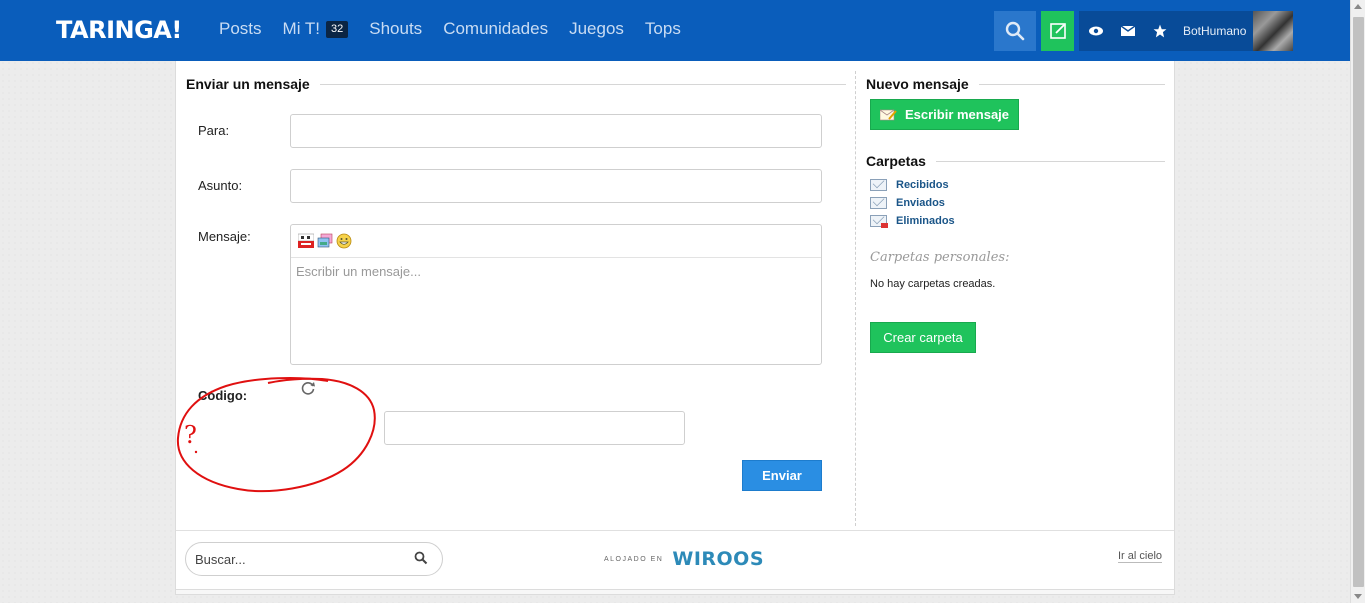  I want to click on youtube-icon, so click(306, 241).